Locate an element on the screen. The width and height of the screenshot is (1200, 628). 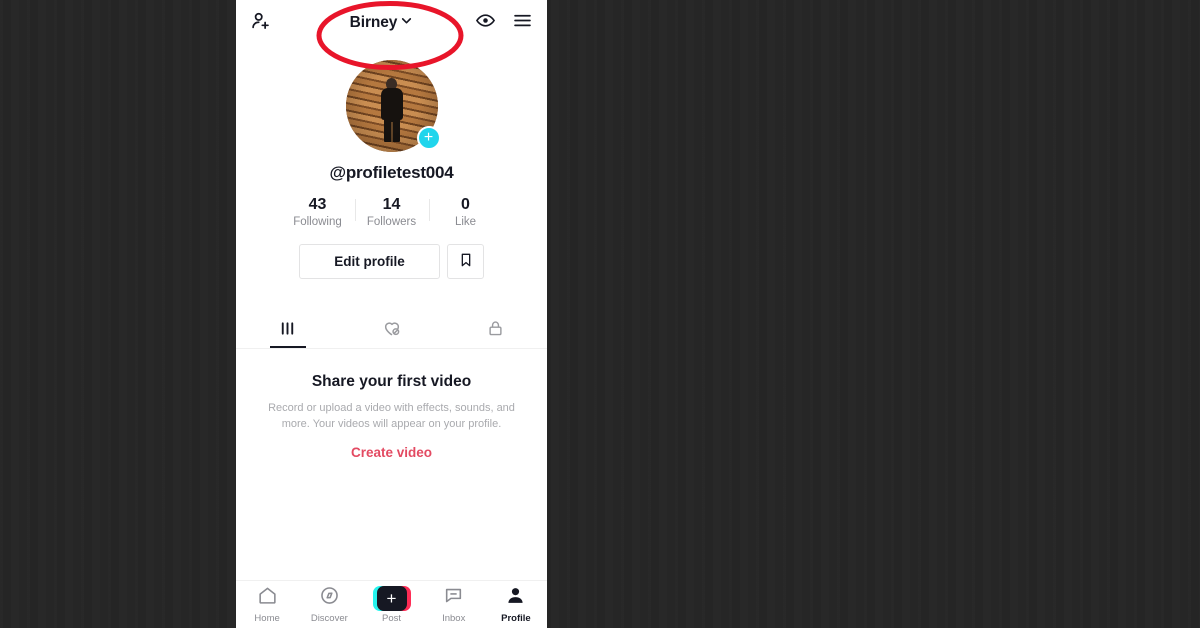
stat-label: Following is located at coordinates (317, 222).